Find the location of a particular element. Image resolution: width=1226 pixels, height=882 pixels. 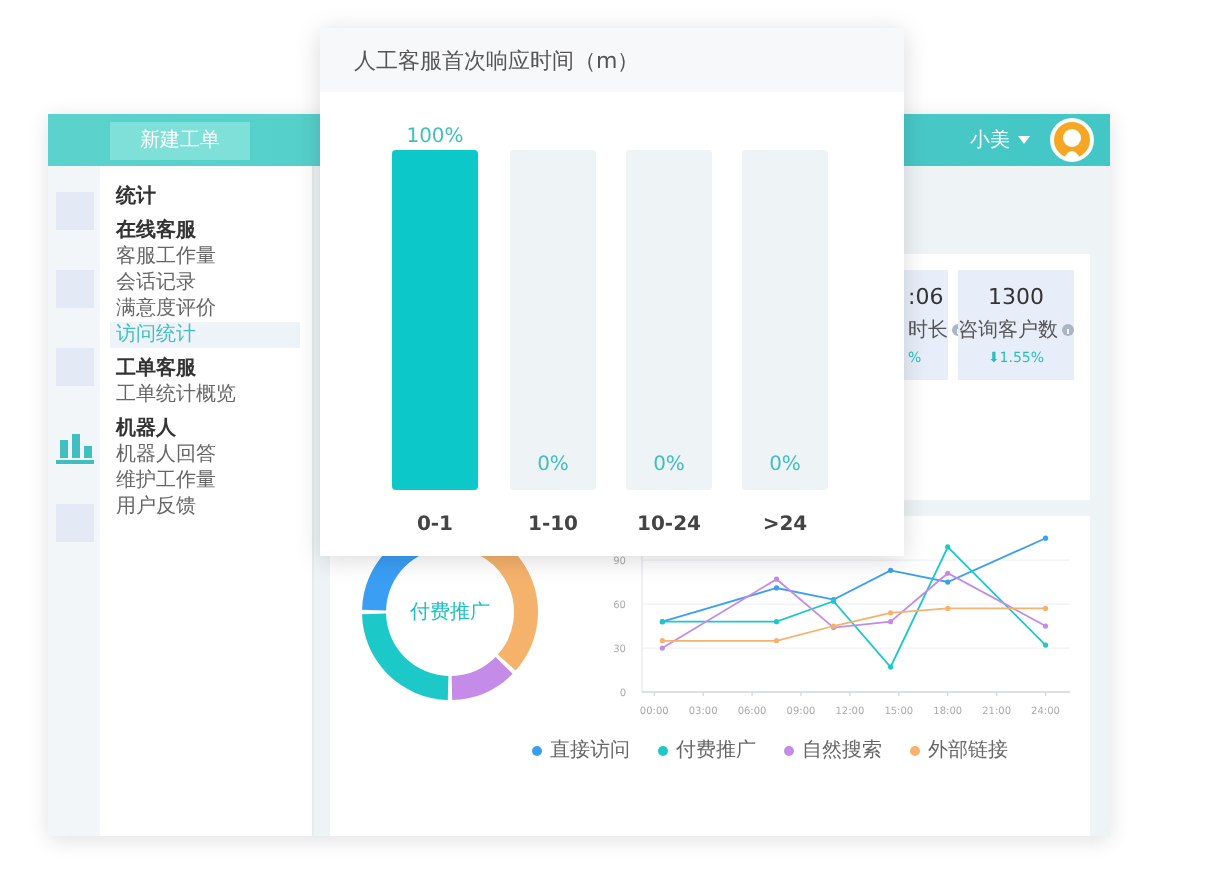

legend-label: 自然搜索 is located at coordinates (842, 750).